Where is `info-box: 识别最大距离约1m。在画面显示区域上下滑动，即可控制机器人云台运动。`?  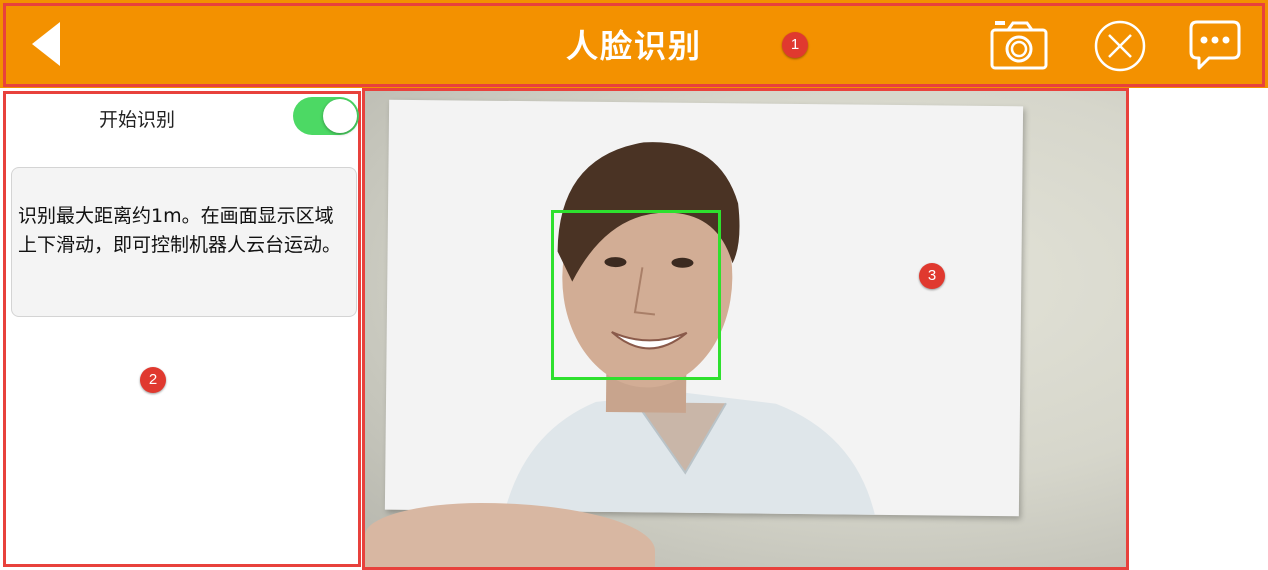
info-box: 识别最大距离约1m。在画面显示区域上下滑动，即可控制机器人云台运动。 is located at coordinates (184, 242).